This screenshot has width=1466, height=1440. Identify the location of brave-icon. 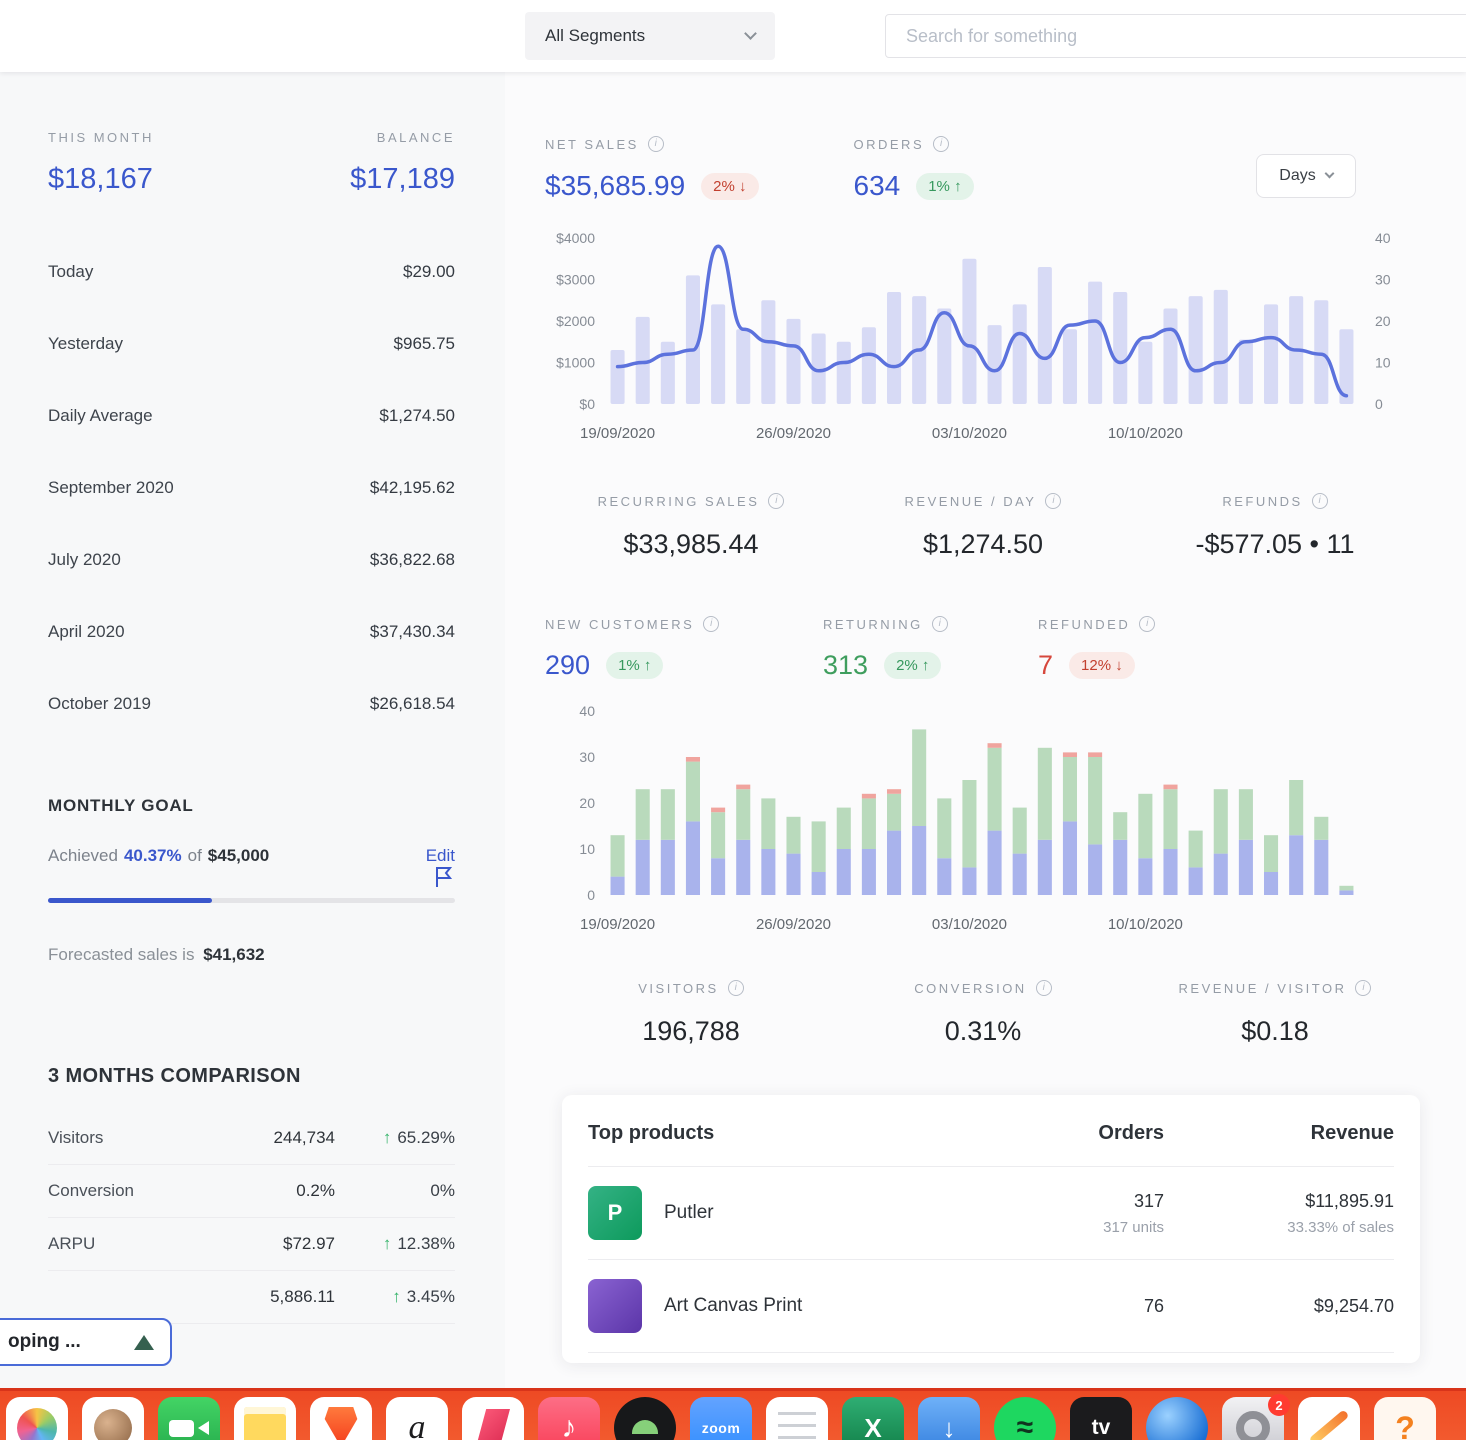
(341, 1418).